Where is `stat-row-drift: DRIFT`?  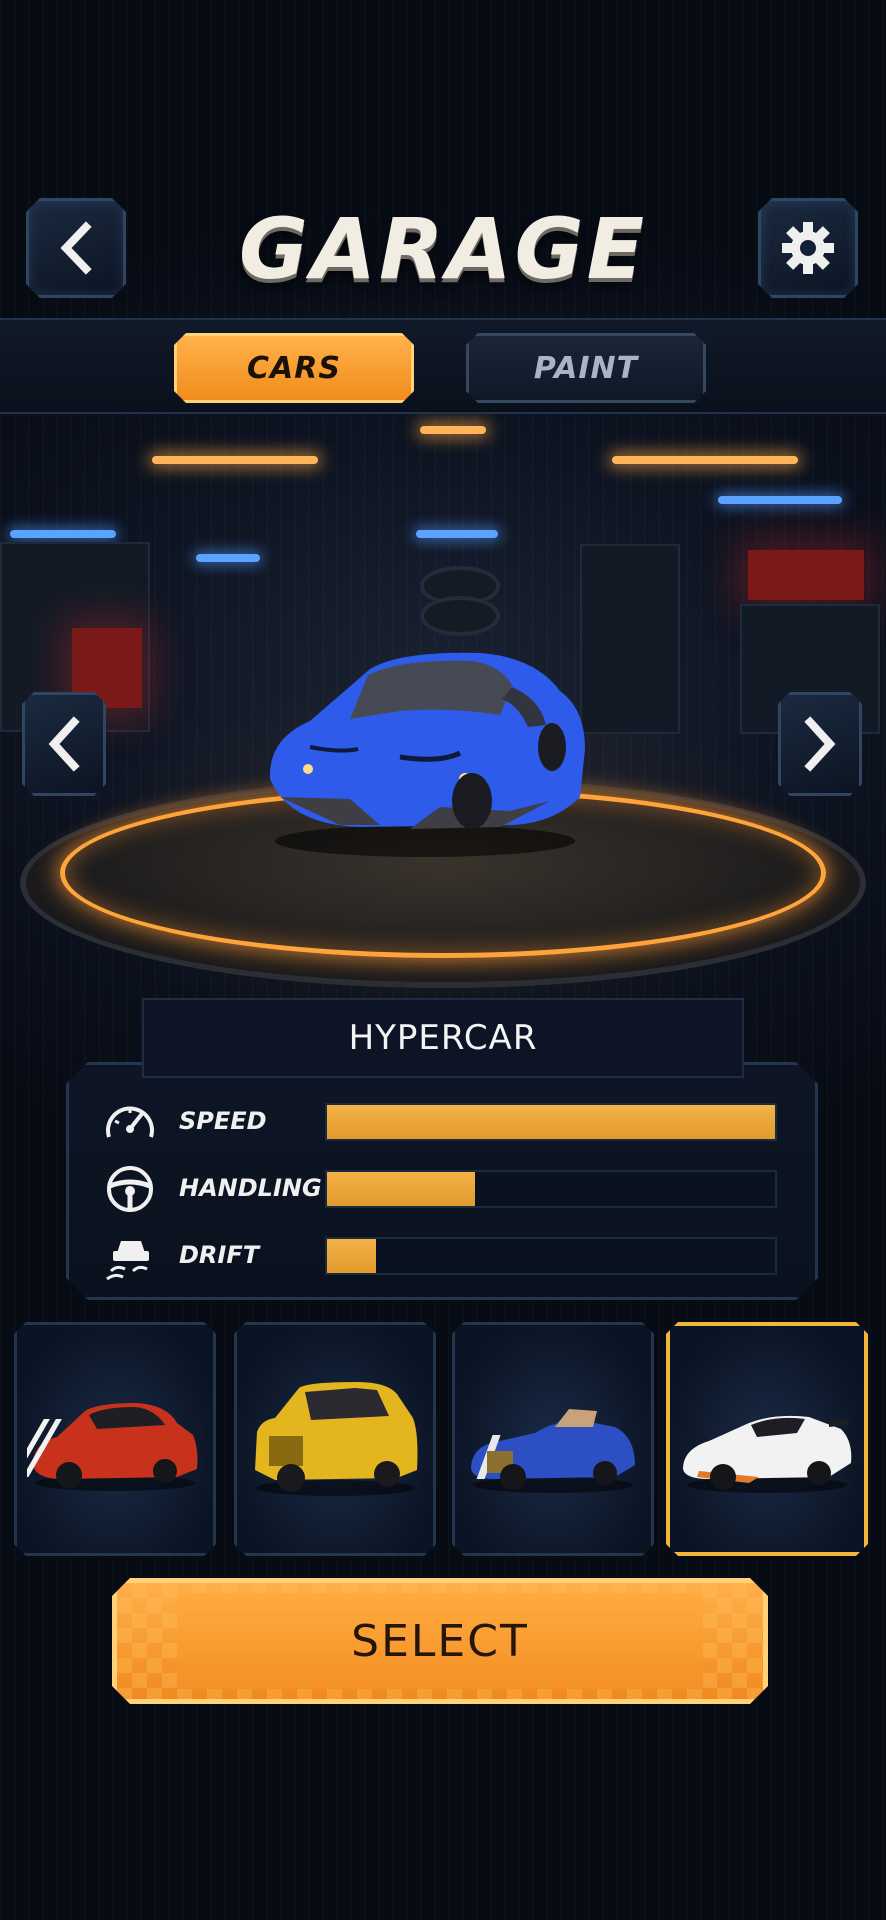 stat-row-drift: DRIFT is located at coordinates (445, 1256).